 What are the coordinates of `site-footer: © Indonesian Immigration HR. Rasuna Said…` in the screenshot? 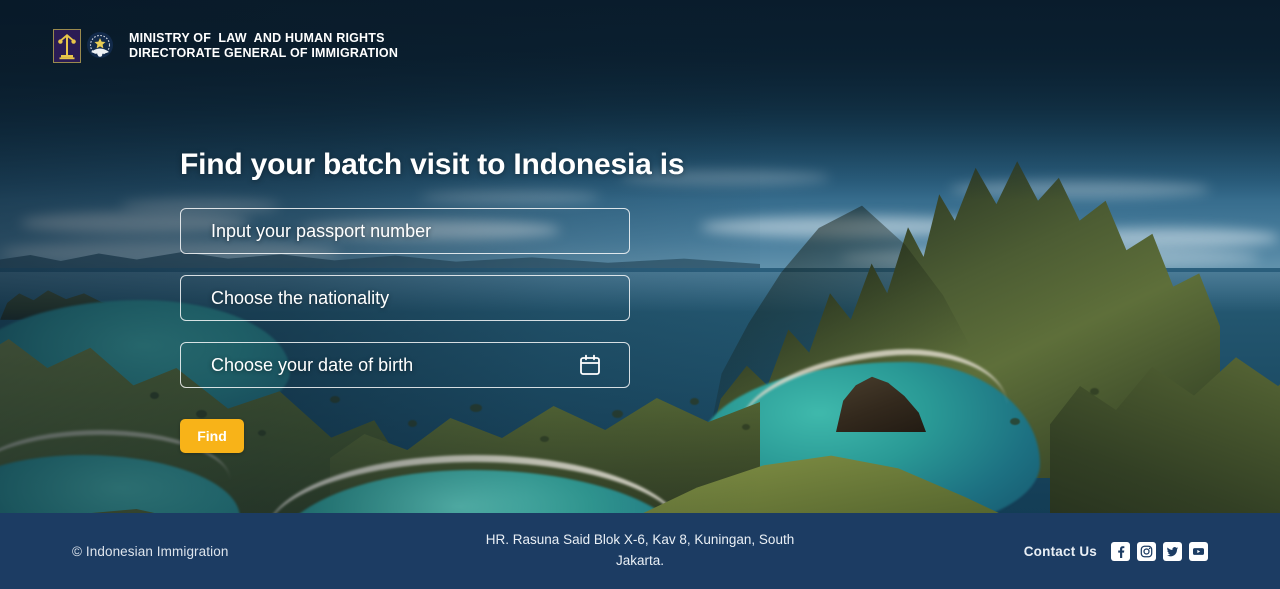 It's located at (640, 551).